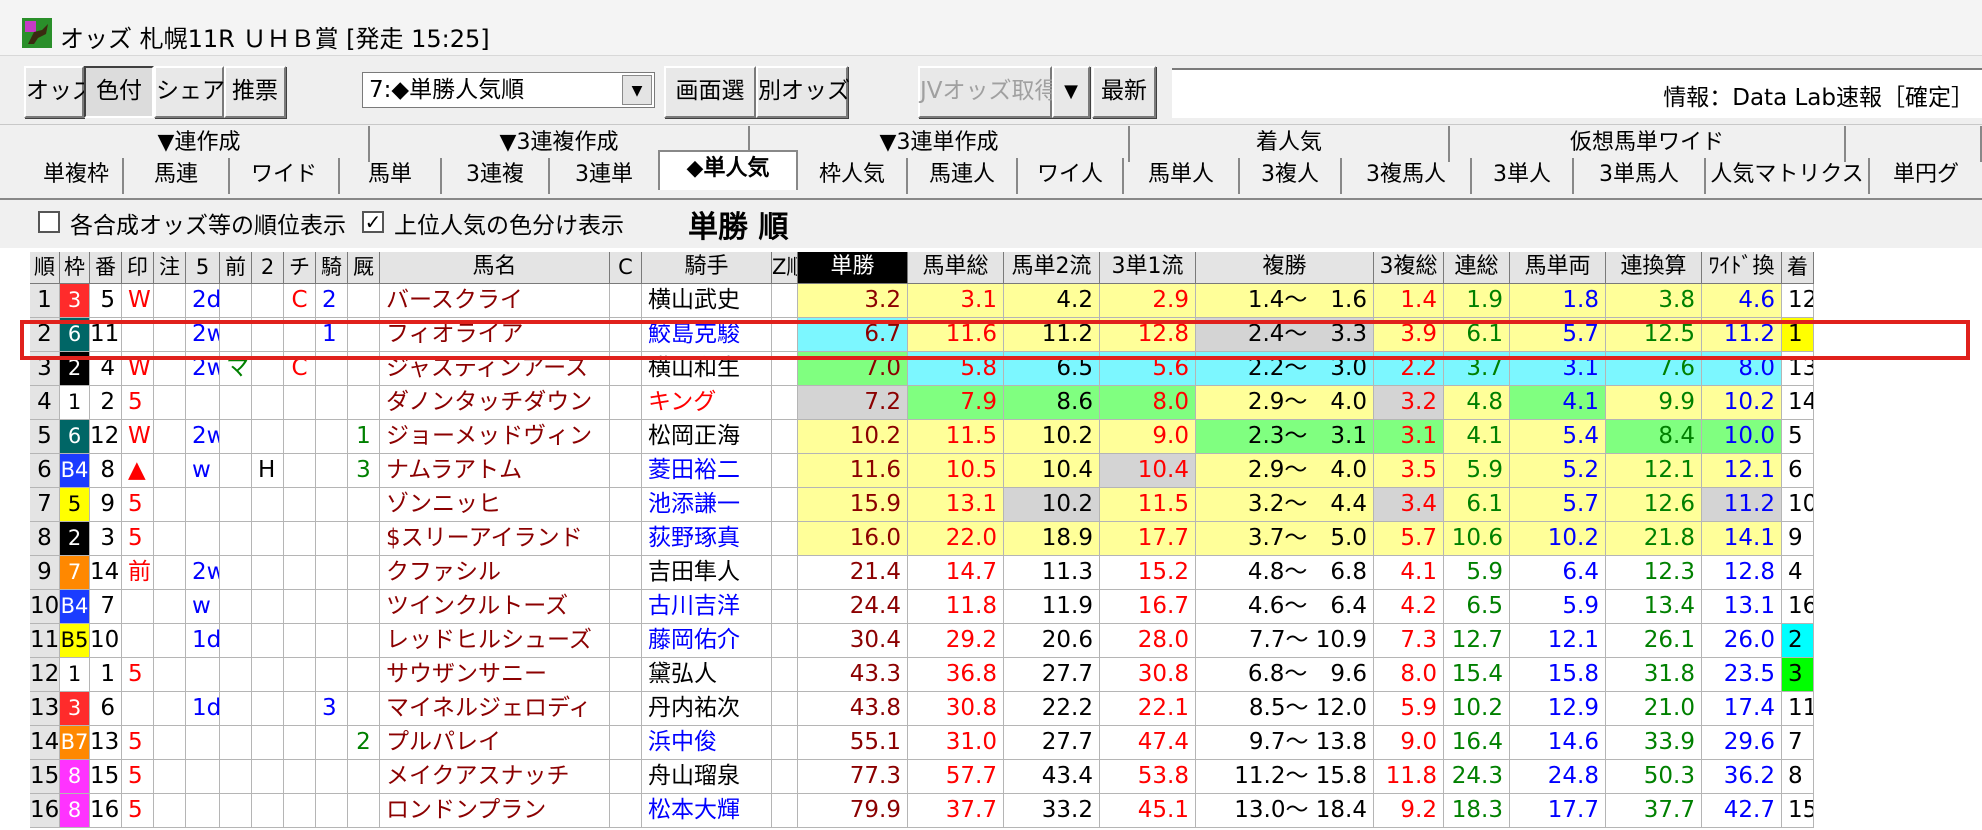 The image size is (1982, 830). Describe the element at coordinates (1640, 176) in the screenshot. I see `tab-trifecta-horse-popularity: 3単馬人` at that location.